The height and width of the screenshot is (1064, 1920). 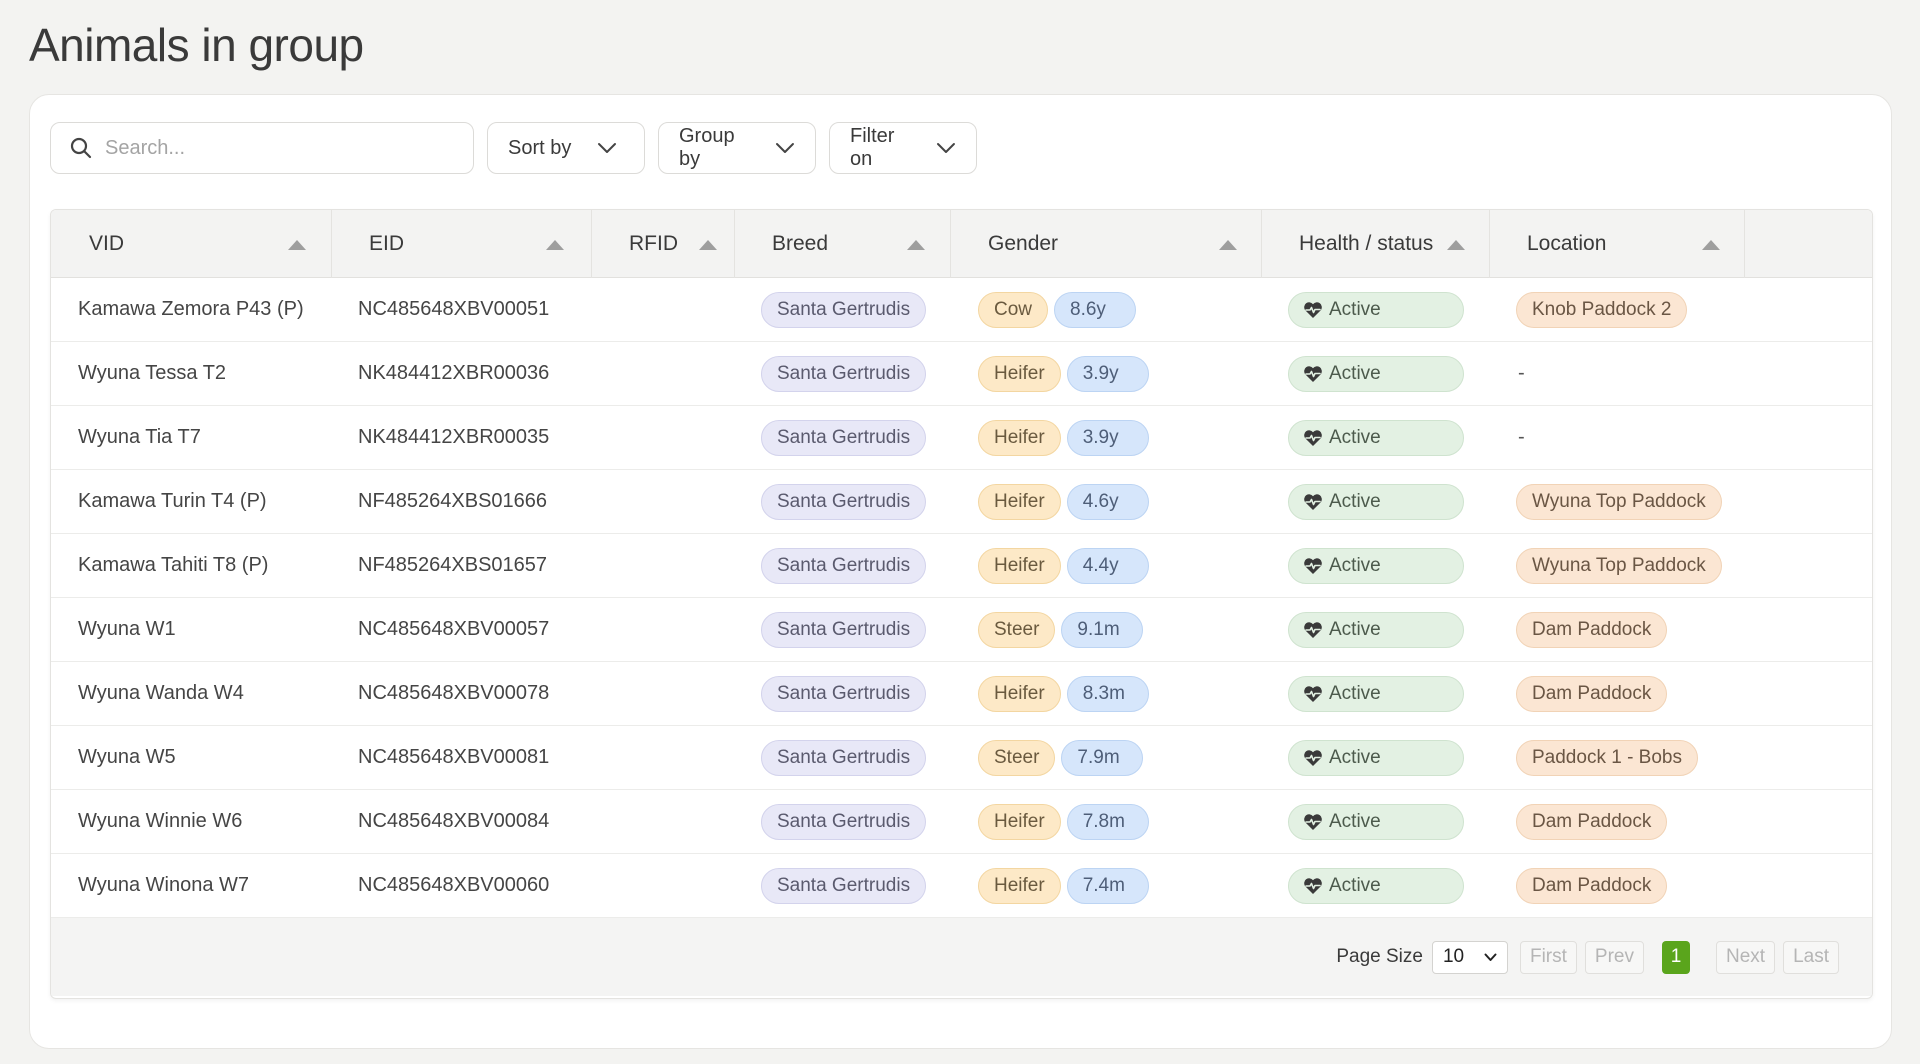 What do you see at coordinates (903, 148) in the screenshot?
I see `filter-on-dropdown: Filter on` at bounding box center [903, 148].